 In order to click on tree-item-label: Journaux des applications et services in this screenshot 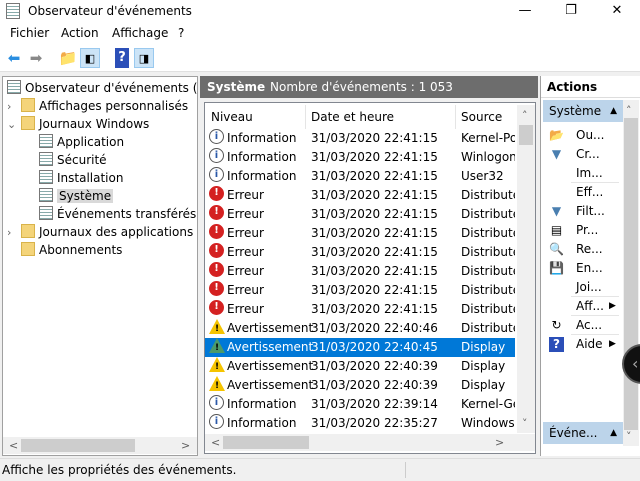, I will do `click(118, 232)`.